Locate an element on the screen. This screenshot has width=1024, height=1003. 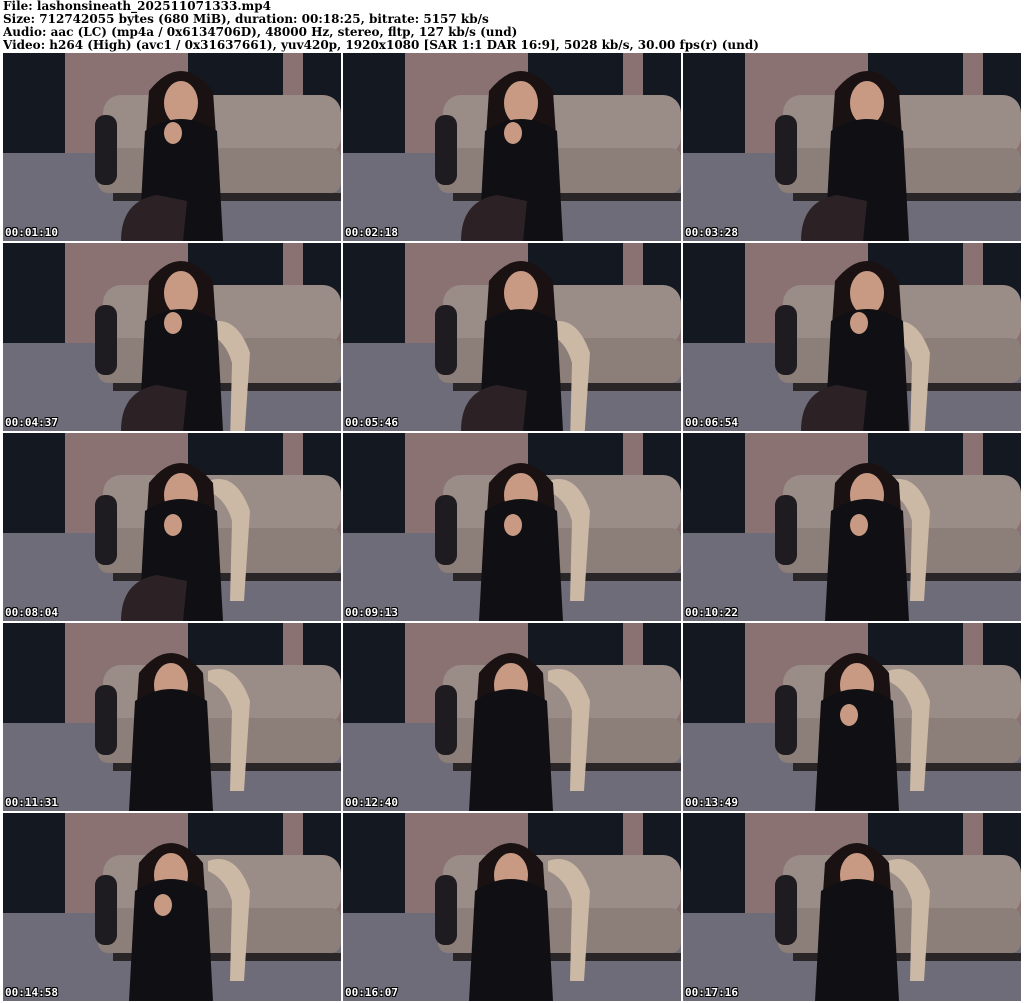
thumbnail-timestamp: 00:14:58 is located at coordinates (31, 992).